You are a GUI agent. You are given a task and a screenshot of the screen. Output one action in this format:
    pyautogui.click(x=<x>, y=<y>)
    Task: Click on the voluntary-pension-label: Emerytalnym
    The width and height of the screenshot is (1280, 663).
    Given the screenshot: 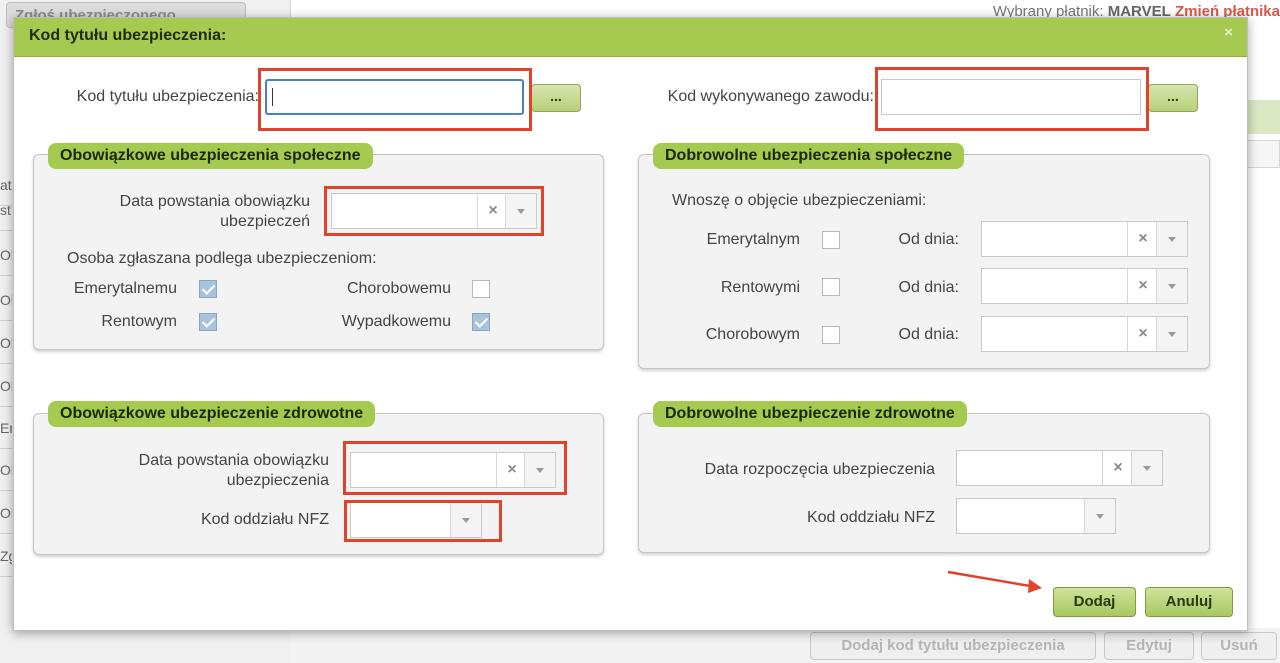 What is the action you would take?
    pyautogui.click(x=753, y=239)
    